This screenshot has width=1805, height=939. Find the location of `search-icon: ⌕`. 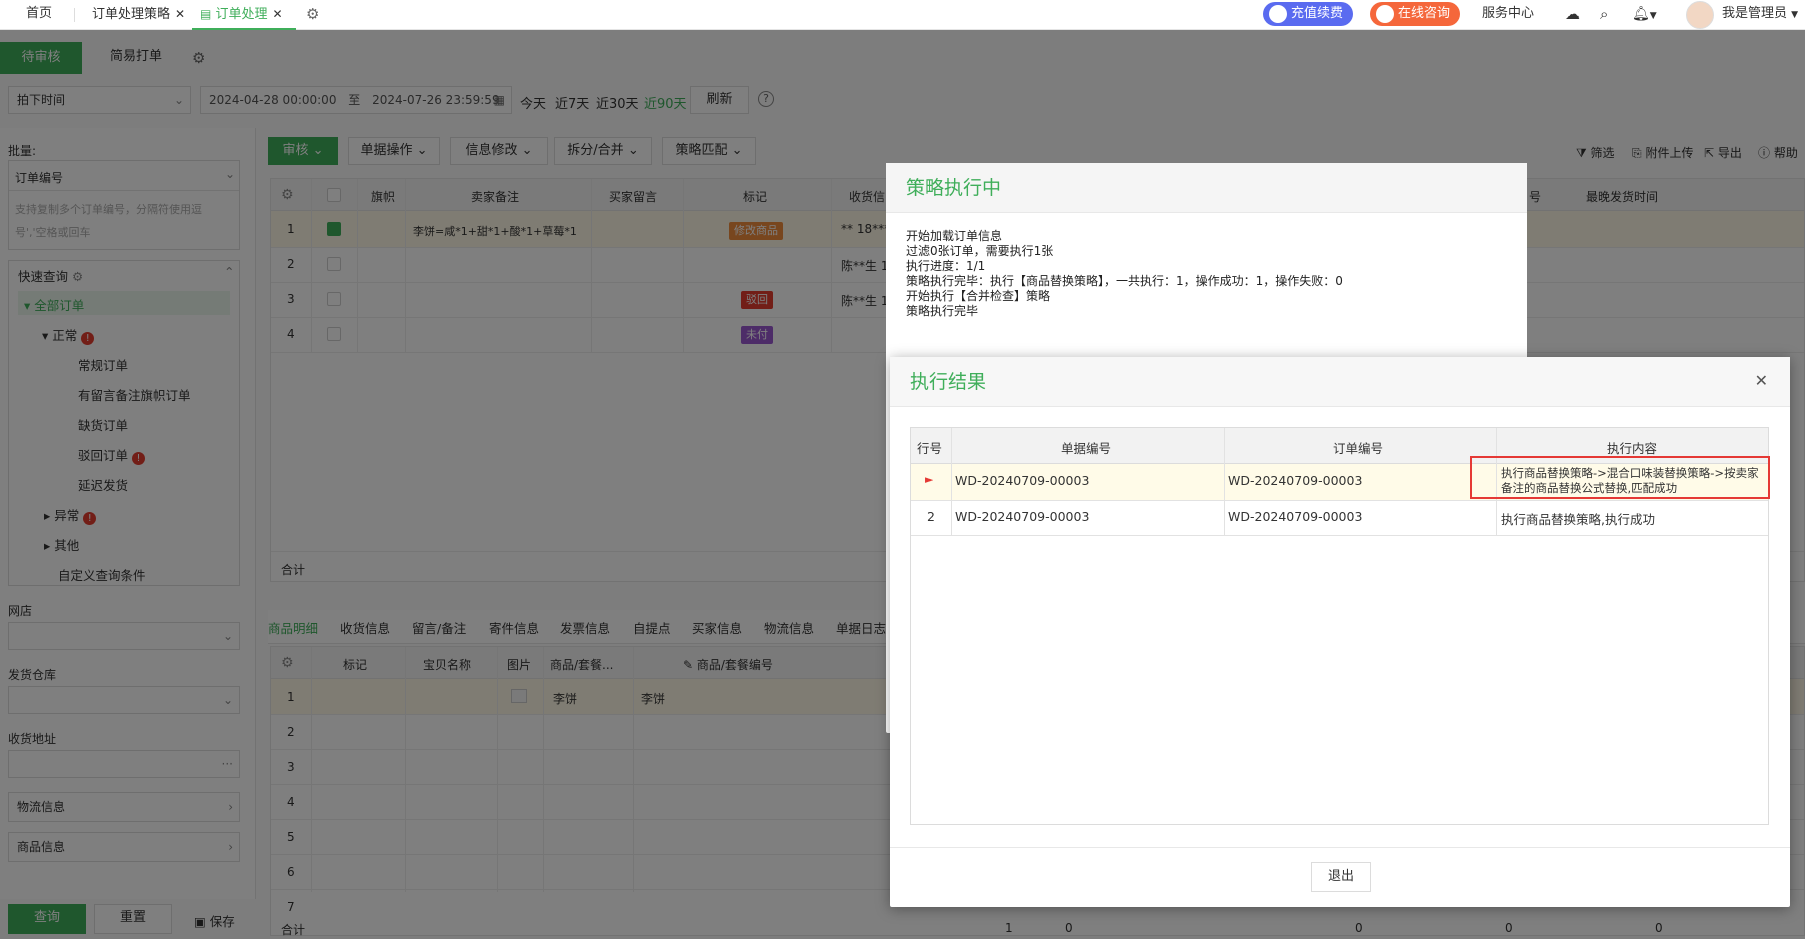

search-icon: ⌕ is located at coordinates (1604, 15).